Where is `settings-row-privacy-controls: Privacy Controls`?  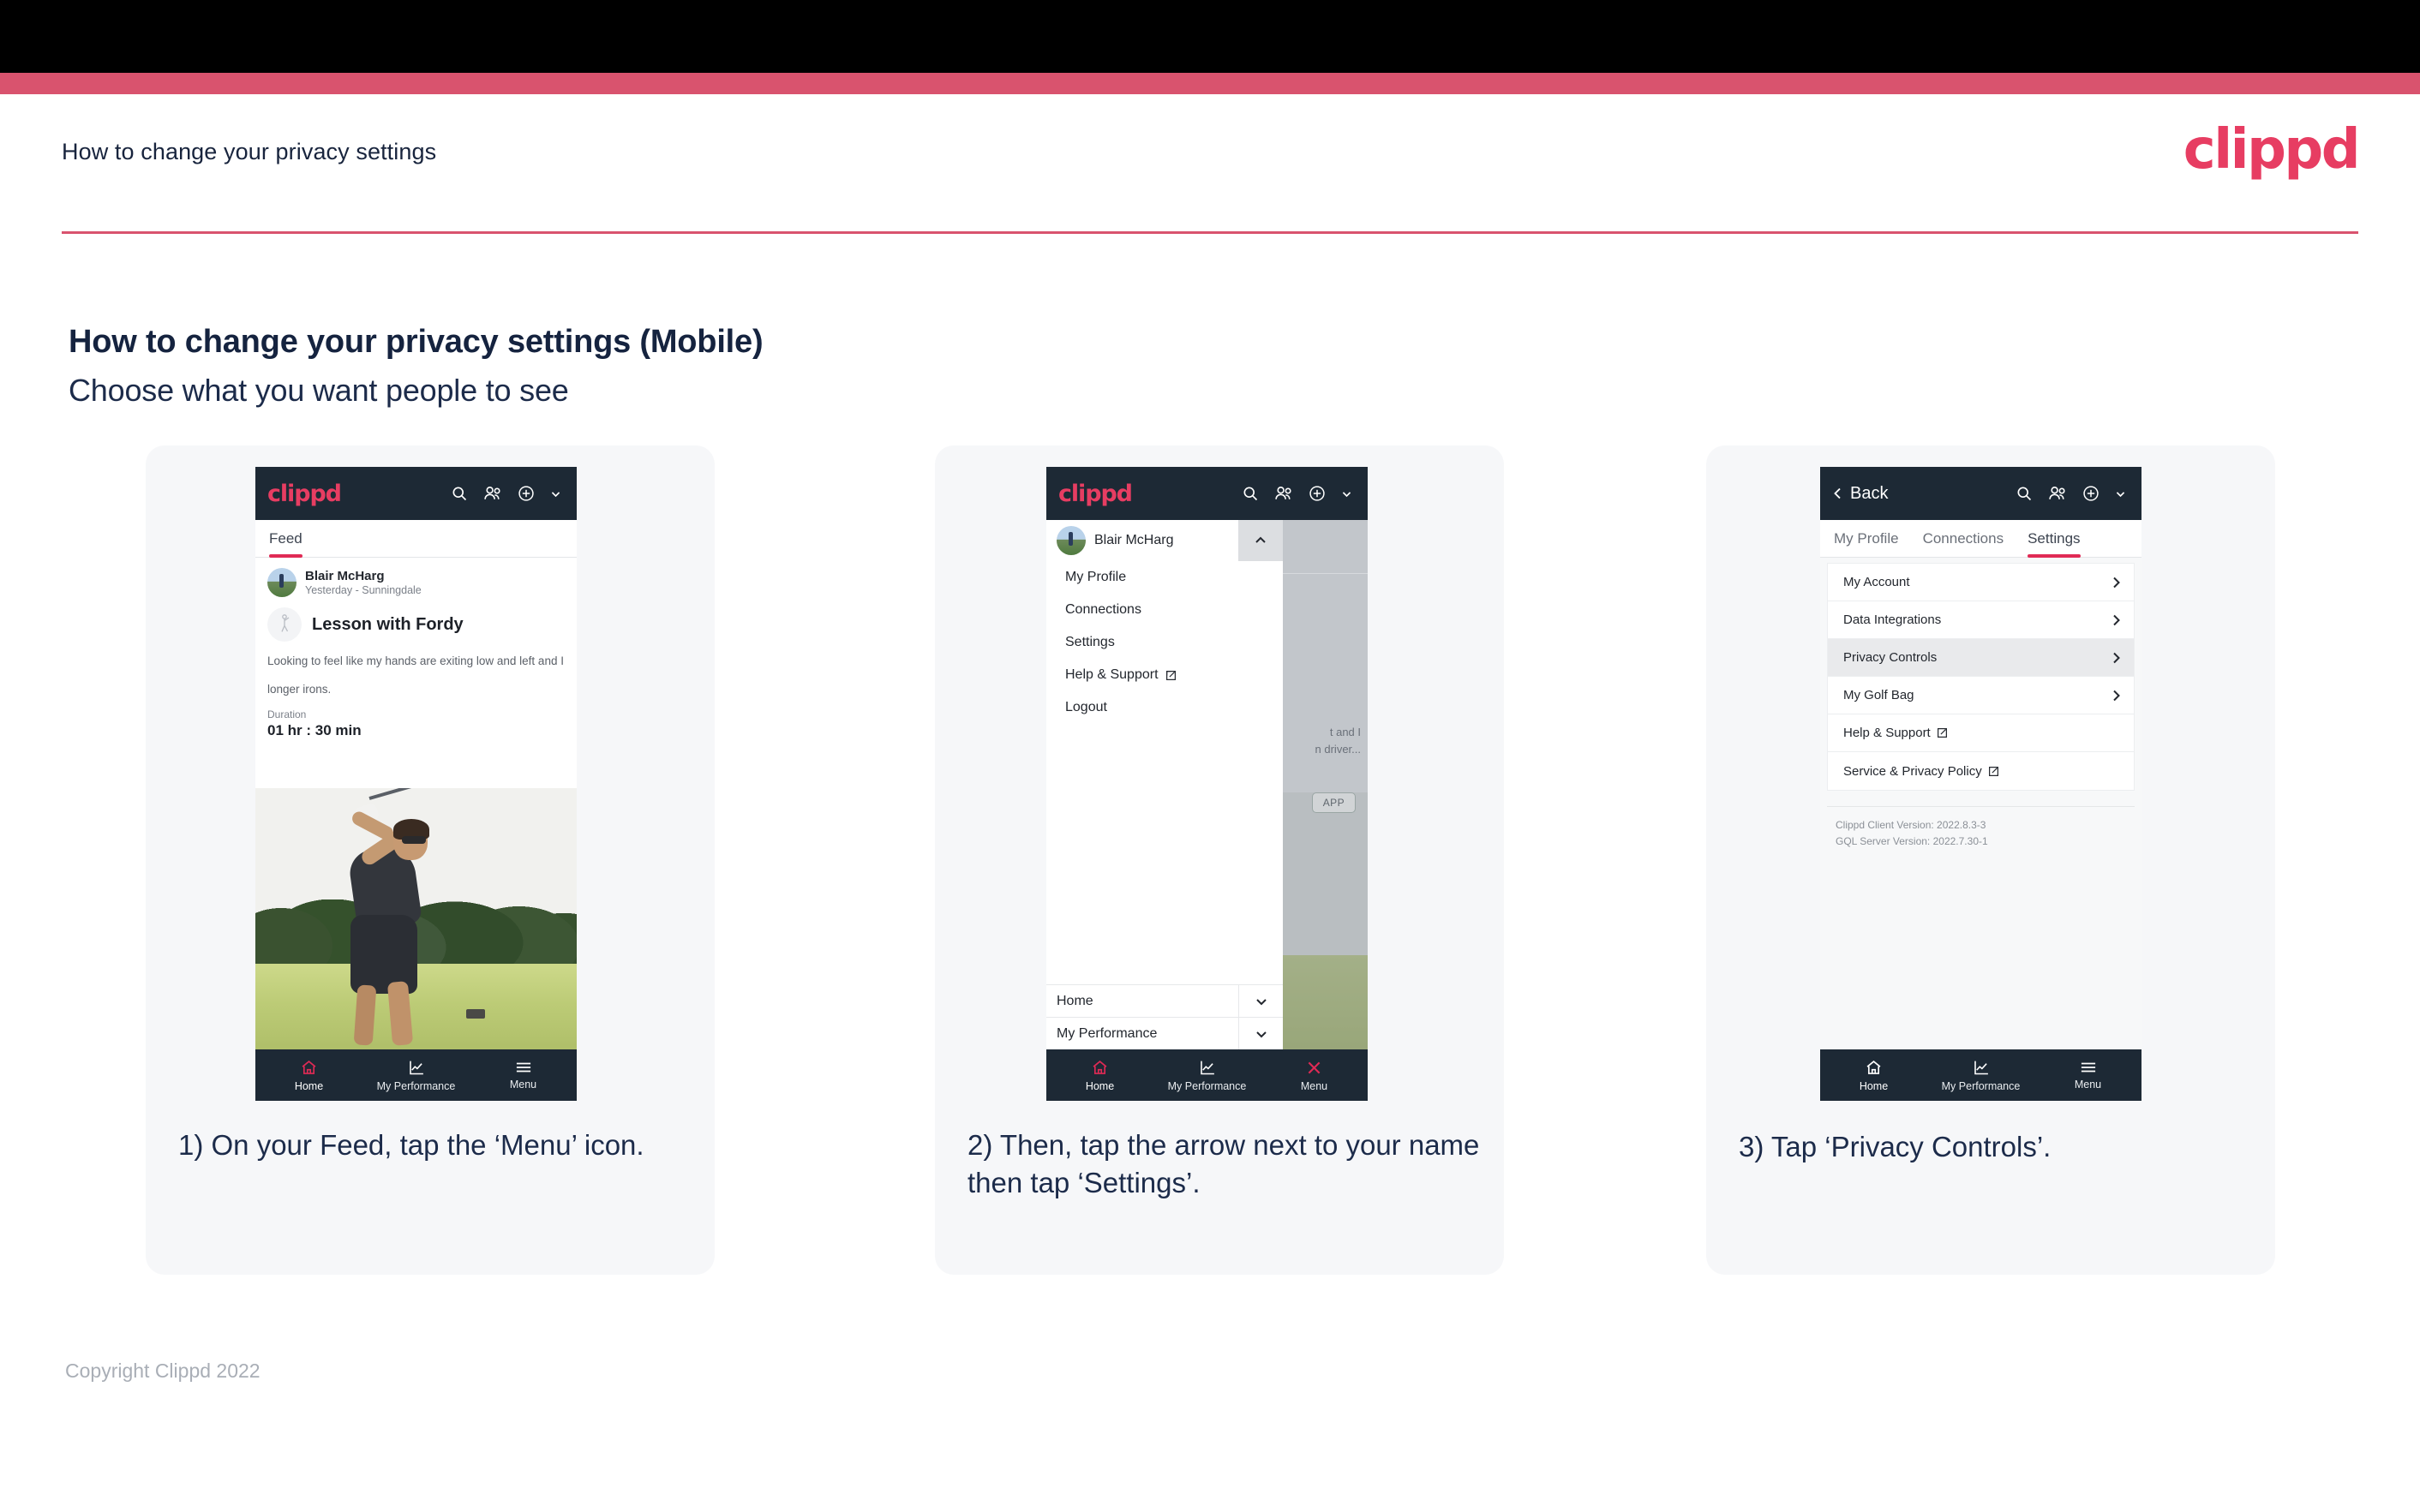 settings-row-privacy-controls: Privacy Controls is located at coordinates (1981, 658).